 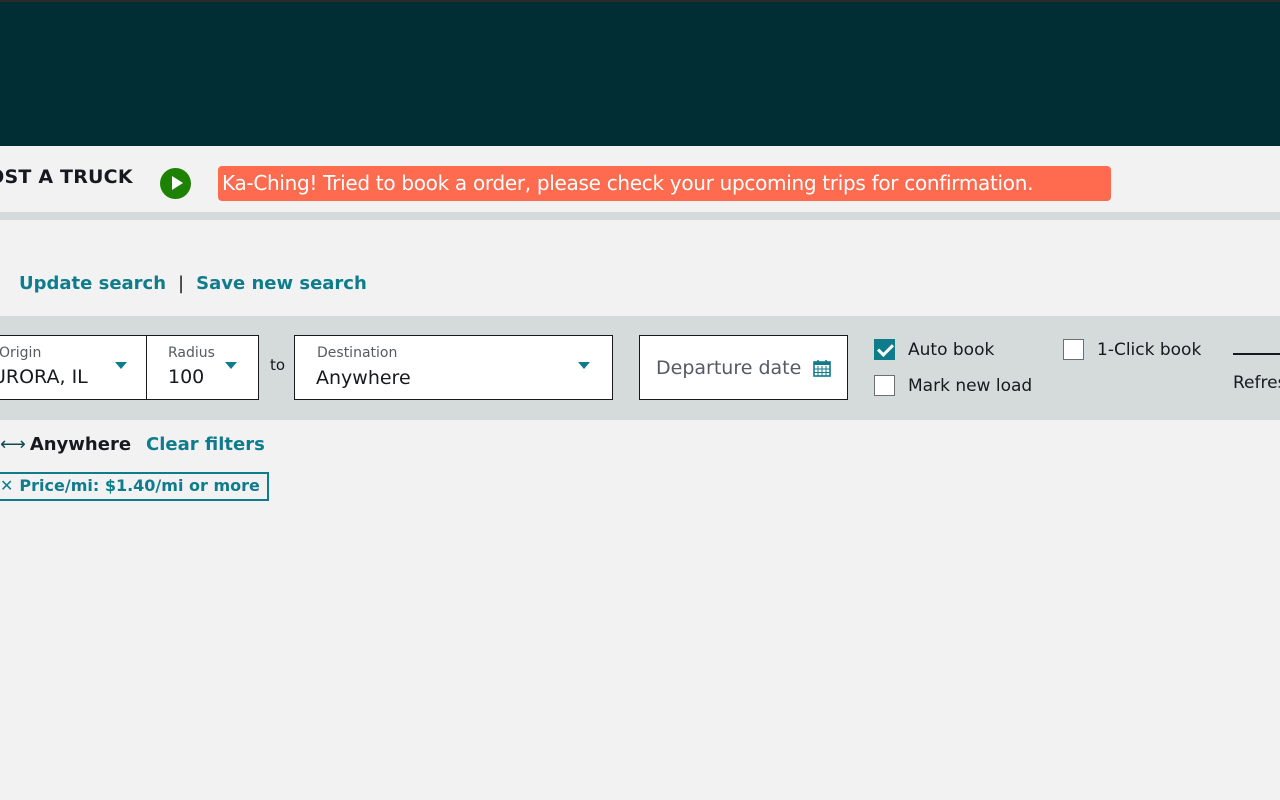 I want to click on destination-value: Anywhere, so click(x=363, y=378).